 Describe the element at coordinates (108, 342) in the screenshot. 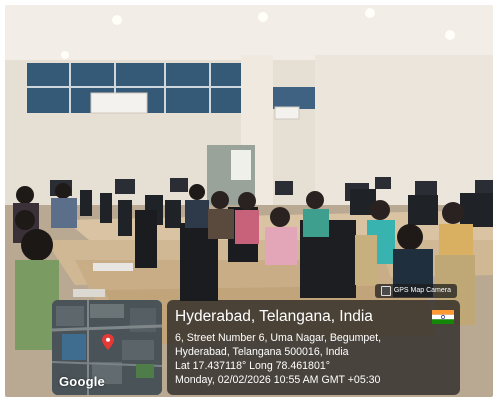

I see `map-pin-icon` at that location.